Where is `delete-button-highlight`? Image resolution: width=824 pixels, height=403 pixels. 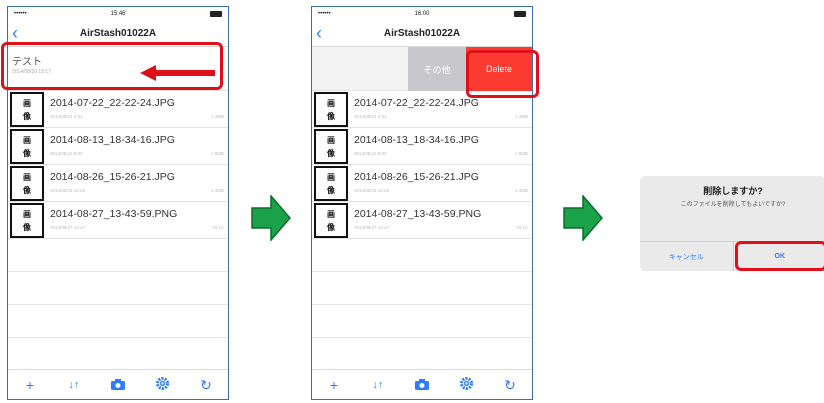 delete-button-highlight is located at coordinates (502, 74).